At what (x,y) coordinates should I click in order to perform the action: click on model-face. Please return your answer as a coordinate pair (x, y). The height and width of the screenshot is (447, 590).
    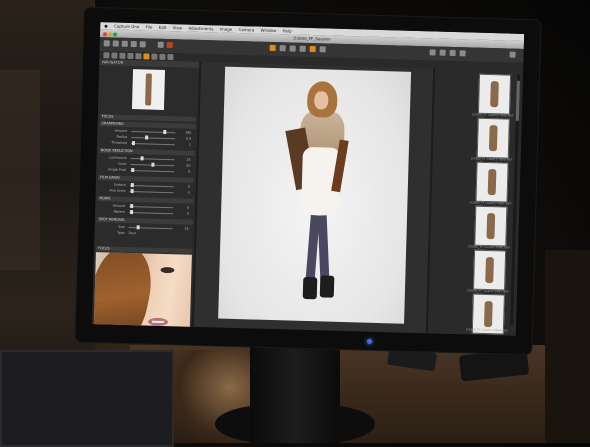
    Looking at the image, I should click on (321, 100).